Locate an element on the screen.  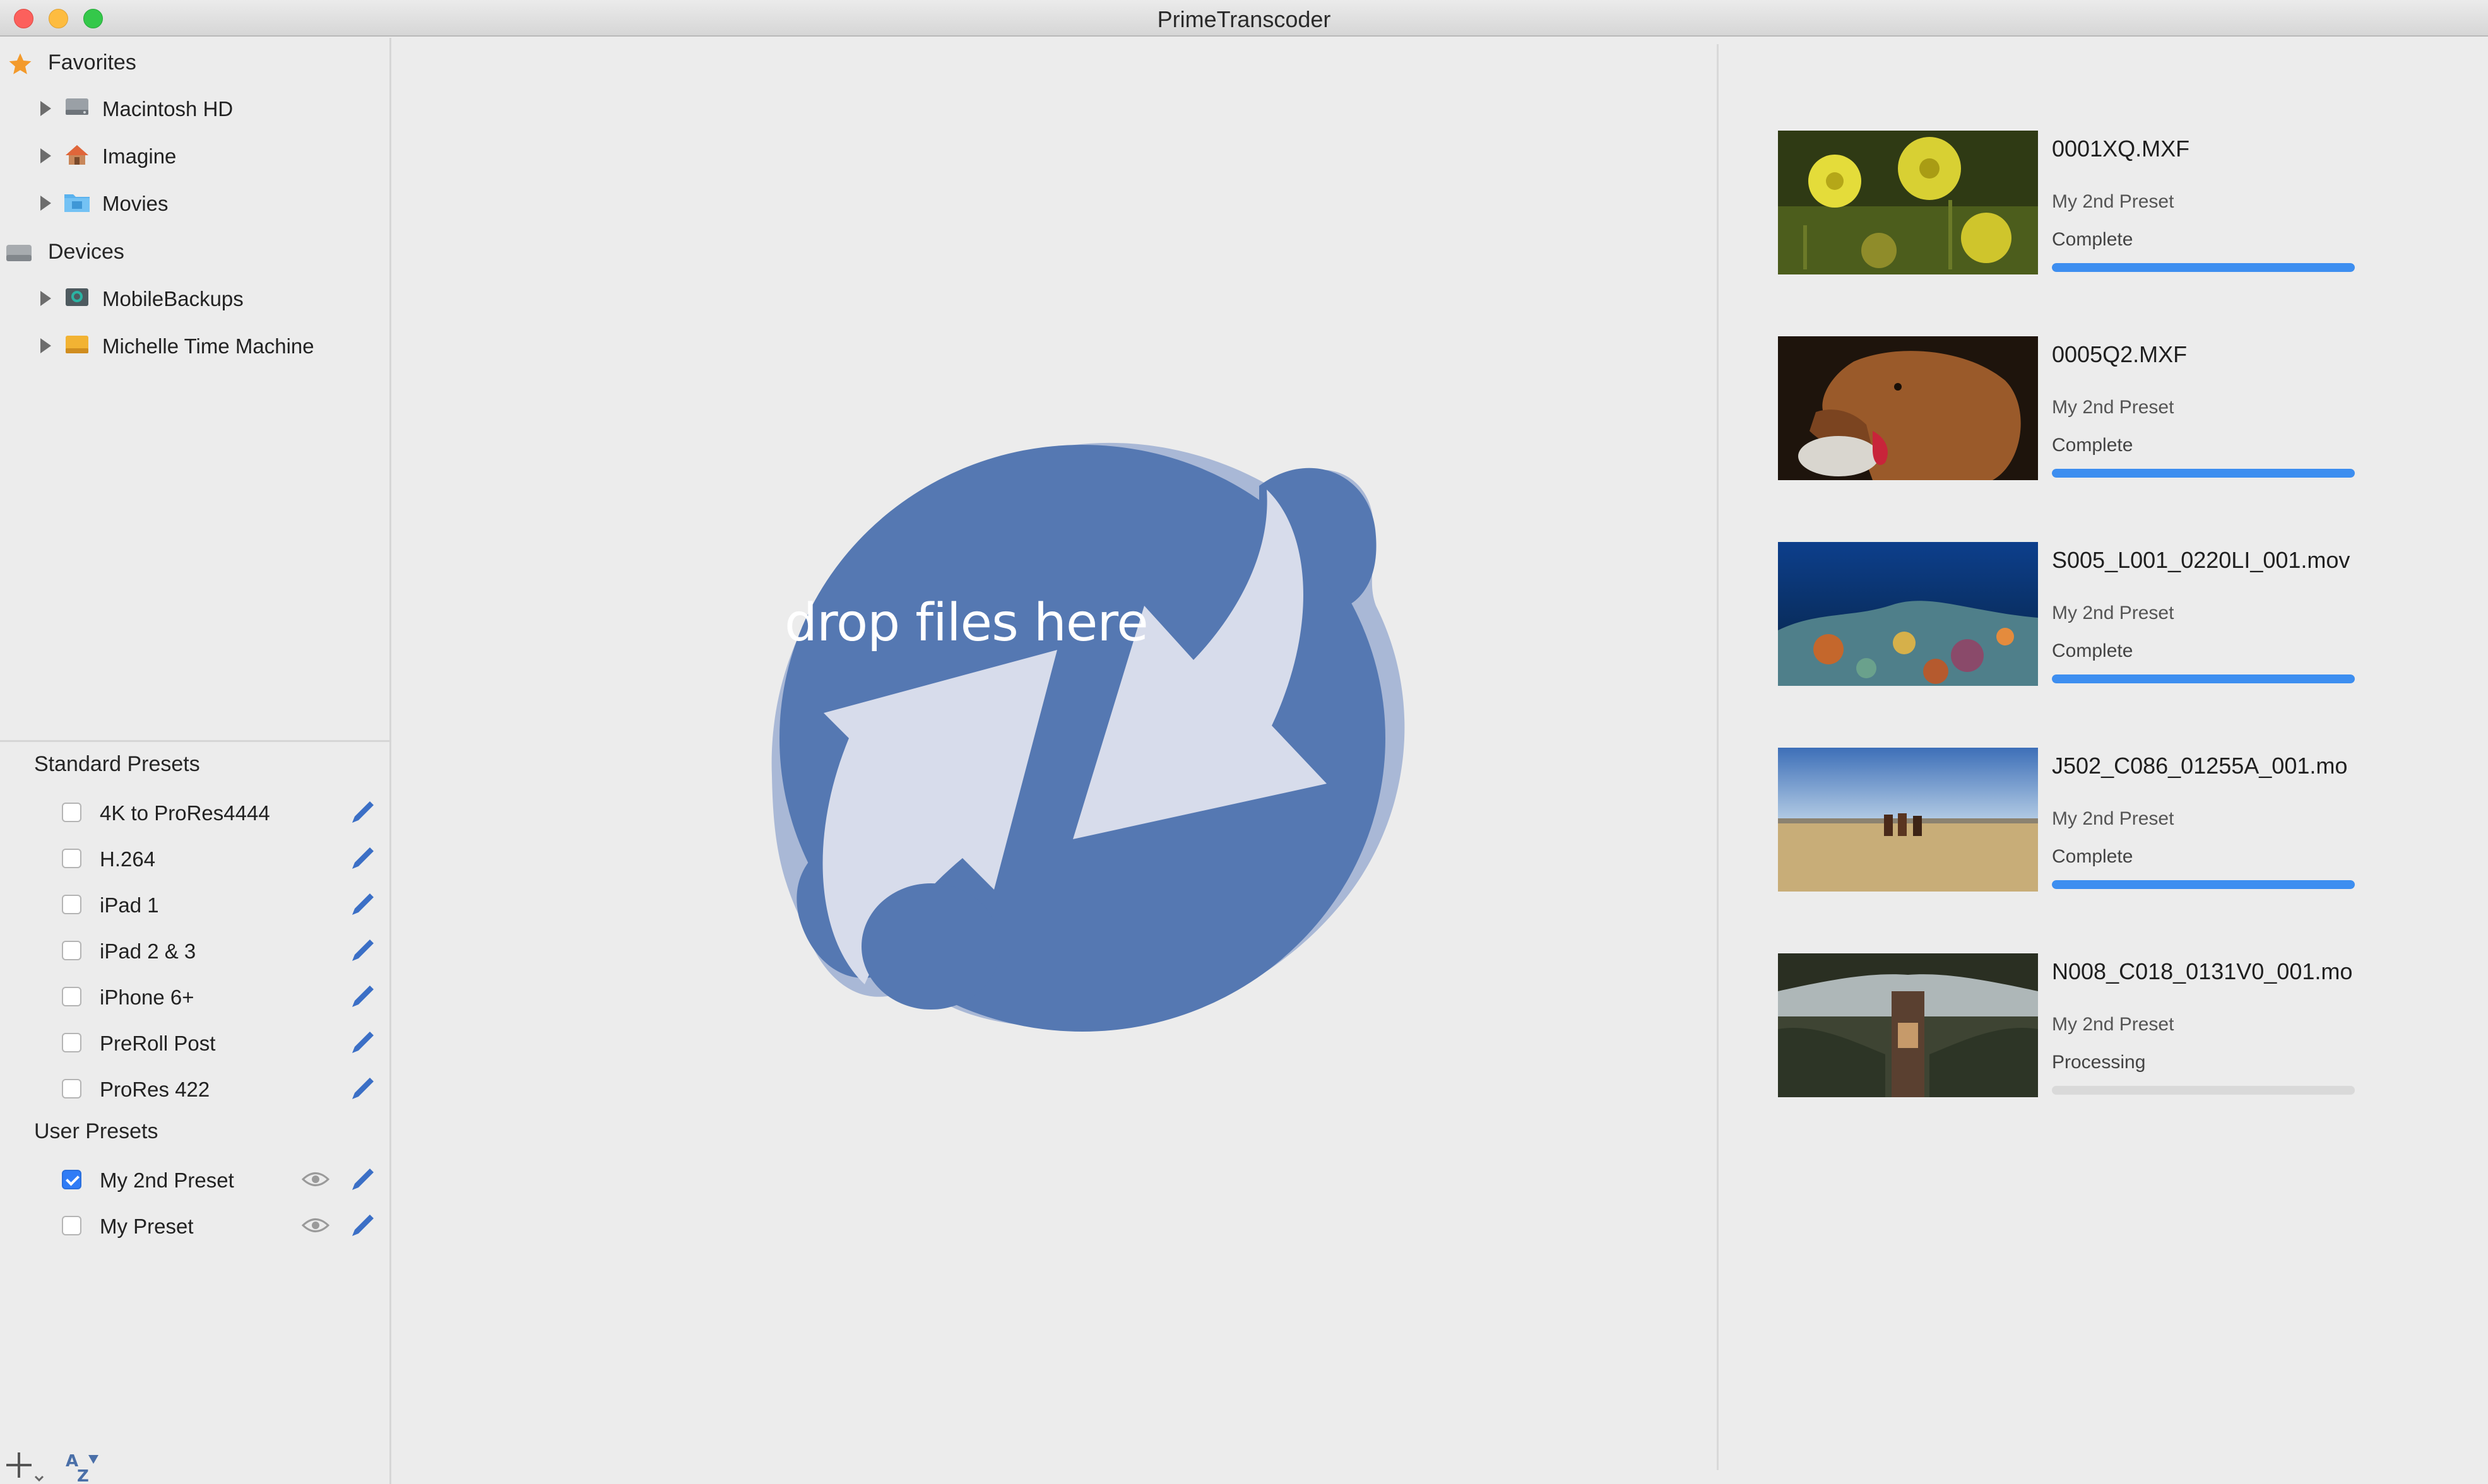
job-filename: 0001XQ.MXF is located at coordinates (2121, 149).